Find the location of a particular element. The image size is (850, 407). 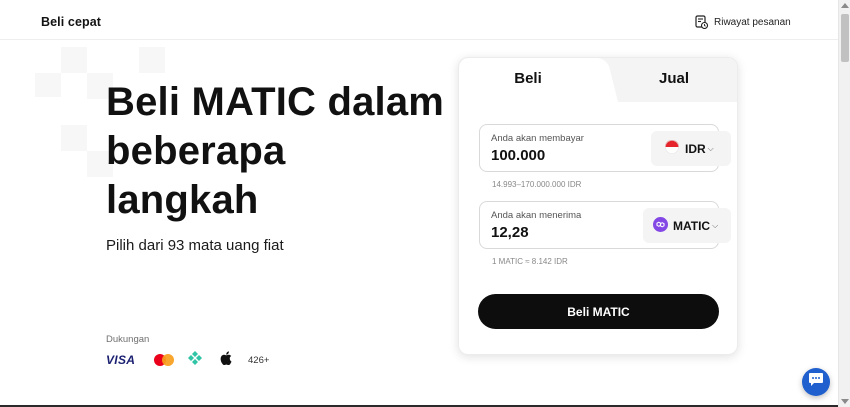

scroll-down-arrow-icon is located at coordinates (845, 401).